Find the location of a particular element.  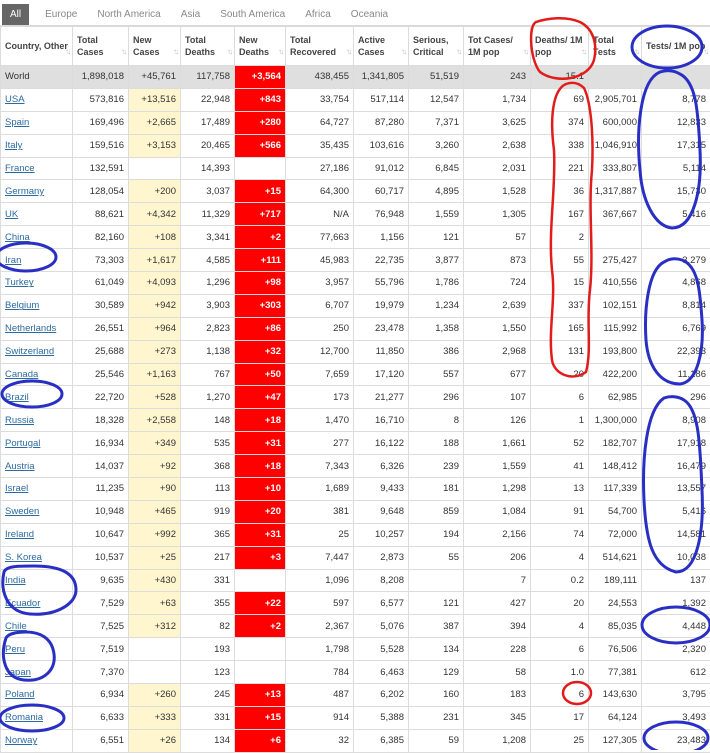

country-link: Sweden is located at coordinates (22, 511).